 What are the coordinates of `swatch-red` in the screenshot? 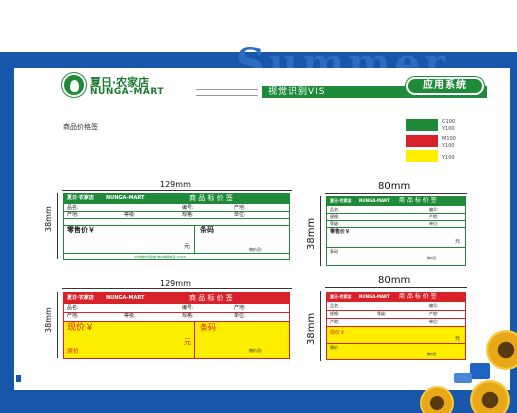 It's located at (422, 141).